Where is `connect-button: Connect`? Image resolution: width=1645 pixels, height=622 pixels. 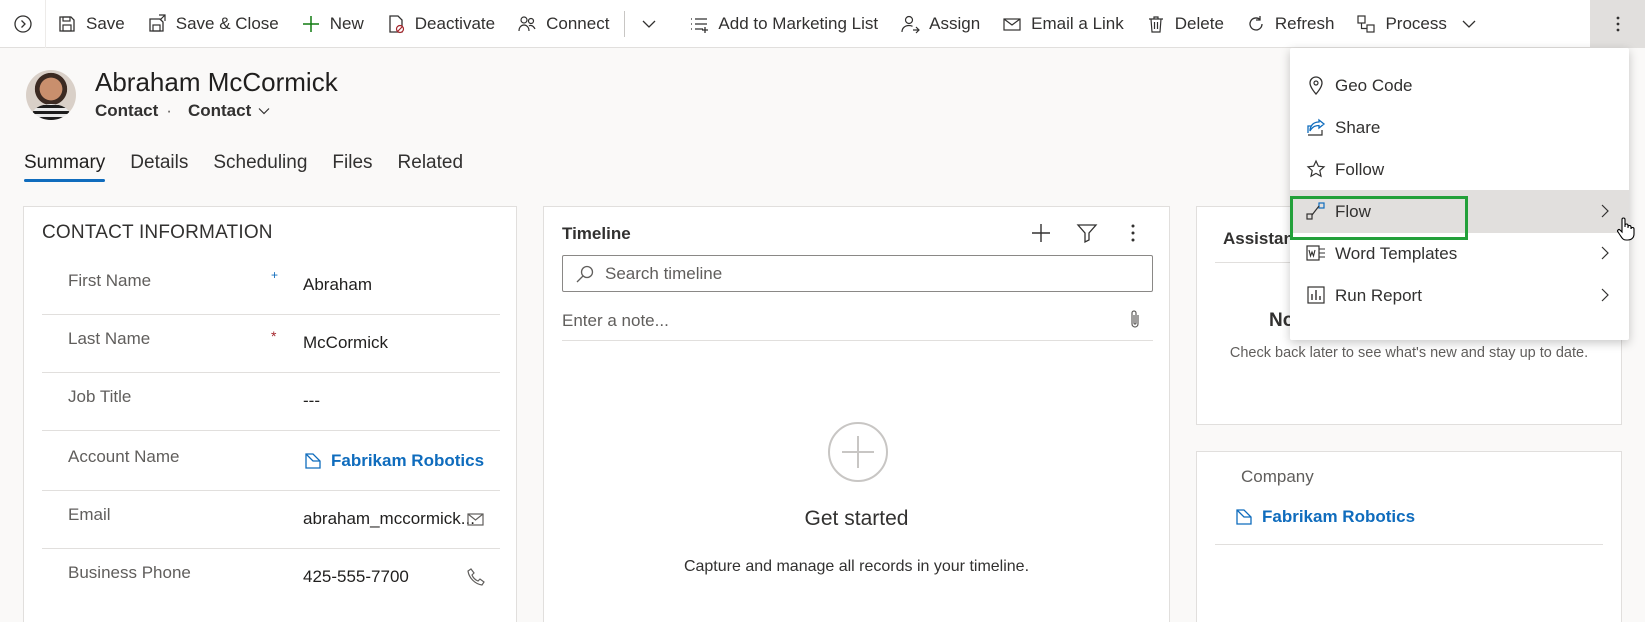 connect-button: Connect is located at coordinates (563, 24).